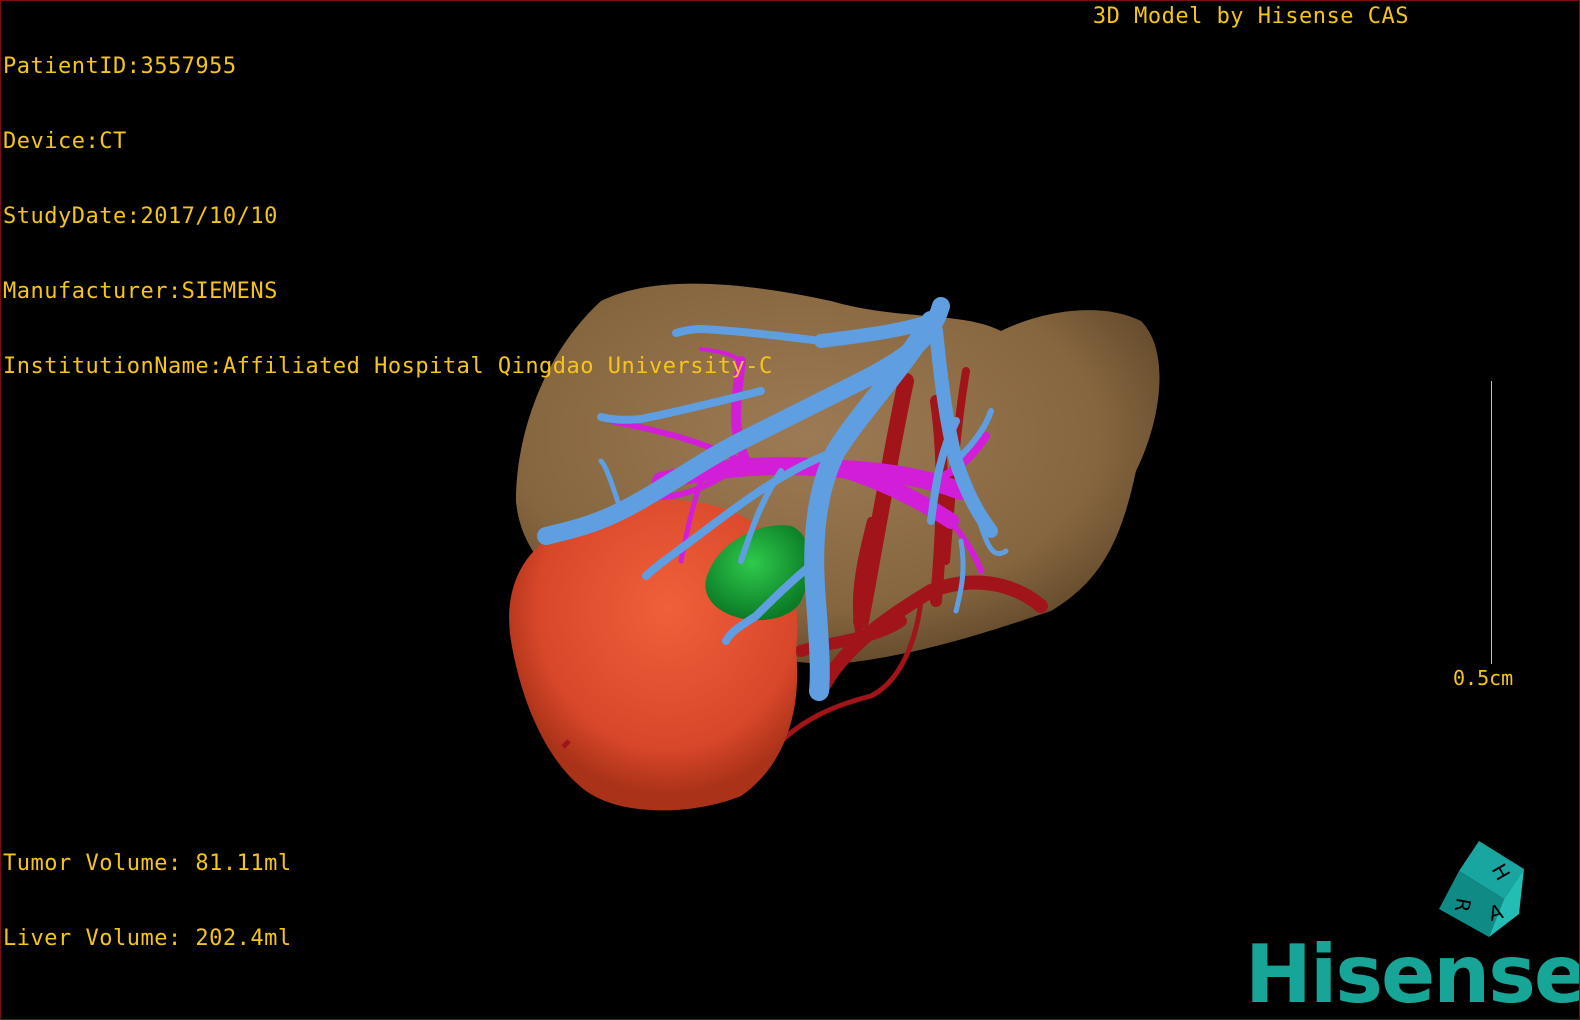 The height and width of the screenshot is (1020, 1580). What do you see at coordinates (140, 291) in the screenshot?
I see `manufacturer: Manufacturer:SIEMENS` at bounding box center [140, 291].